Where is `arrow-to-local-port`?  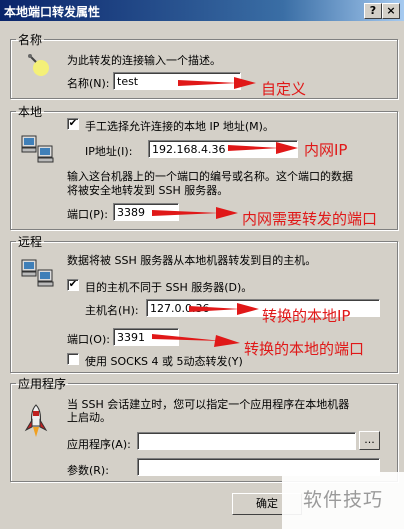 arrow-to-local-port is located at coordinates (195, 213).